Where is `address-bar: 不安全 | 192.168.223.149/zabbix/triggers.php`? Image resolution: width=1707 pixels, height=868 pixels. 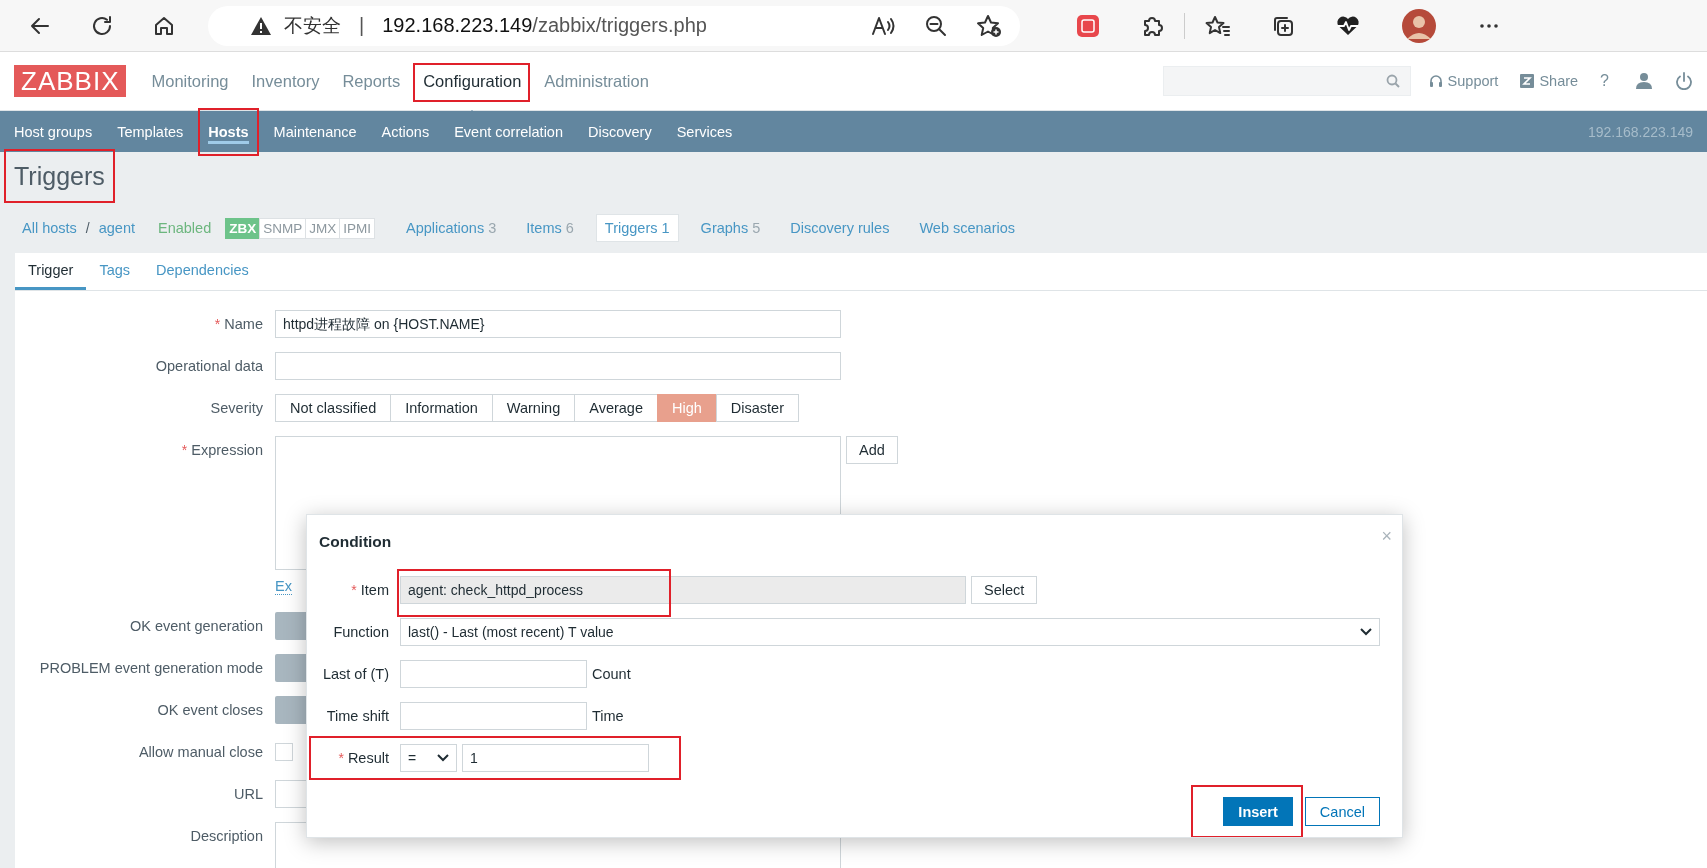 address-bar: 不安全 | 192.168.223.149/zabbix/triggers.php is located at coordinates (614, 25).